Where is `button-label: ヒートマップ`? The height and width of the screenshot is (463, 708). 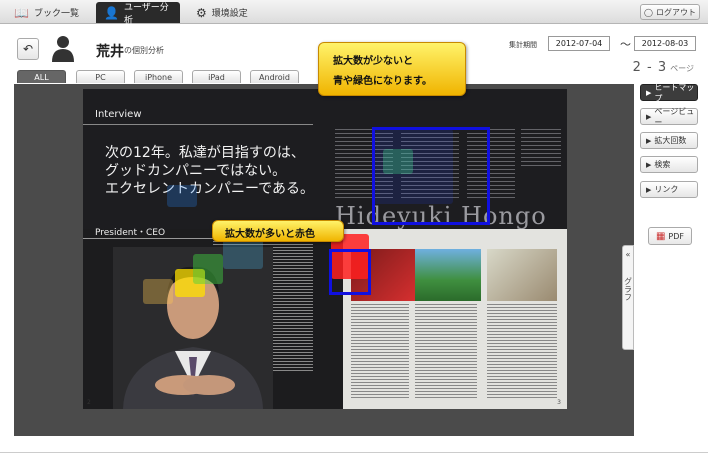
button-label: ヒートマップ is located at coordinates (674, 92).